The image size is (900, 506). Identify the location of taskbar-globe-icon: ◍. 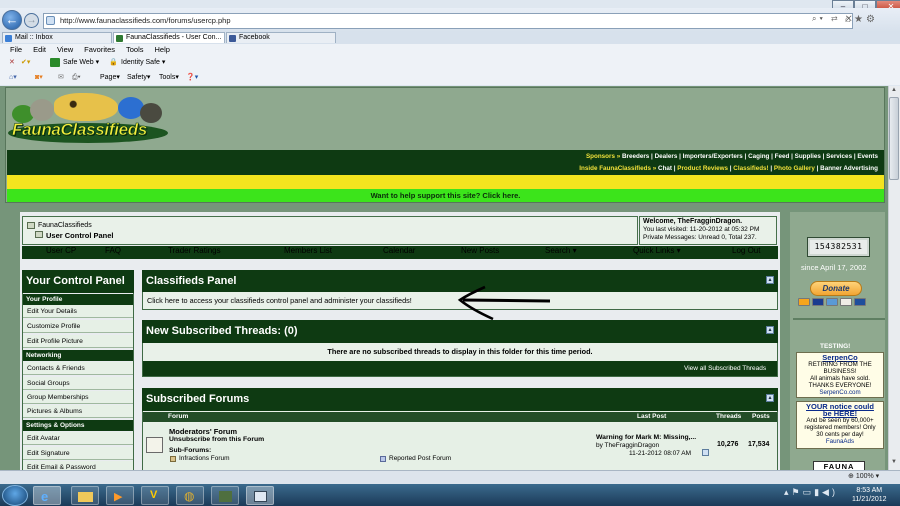
(190, 495).